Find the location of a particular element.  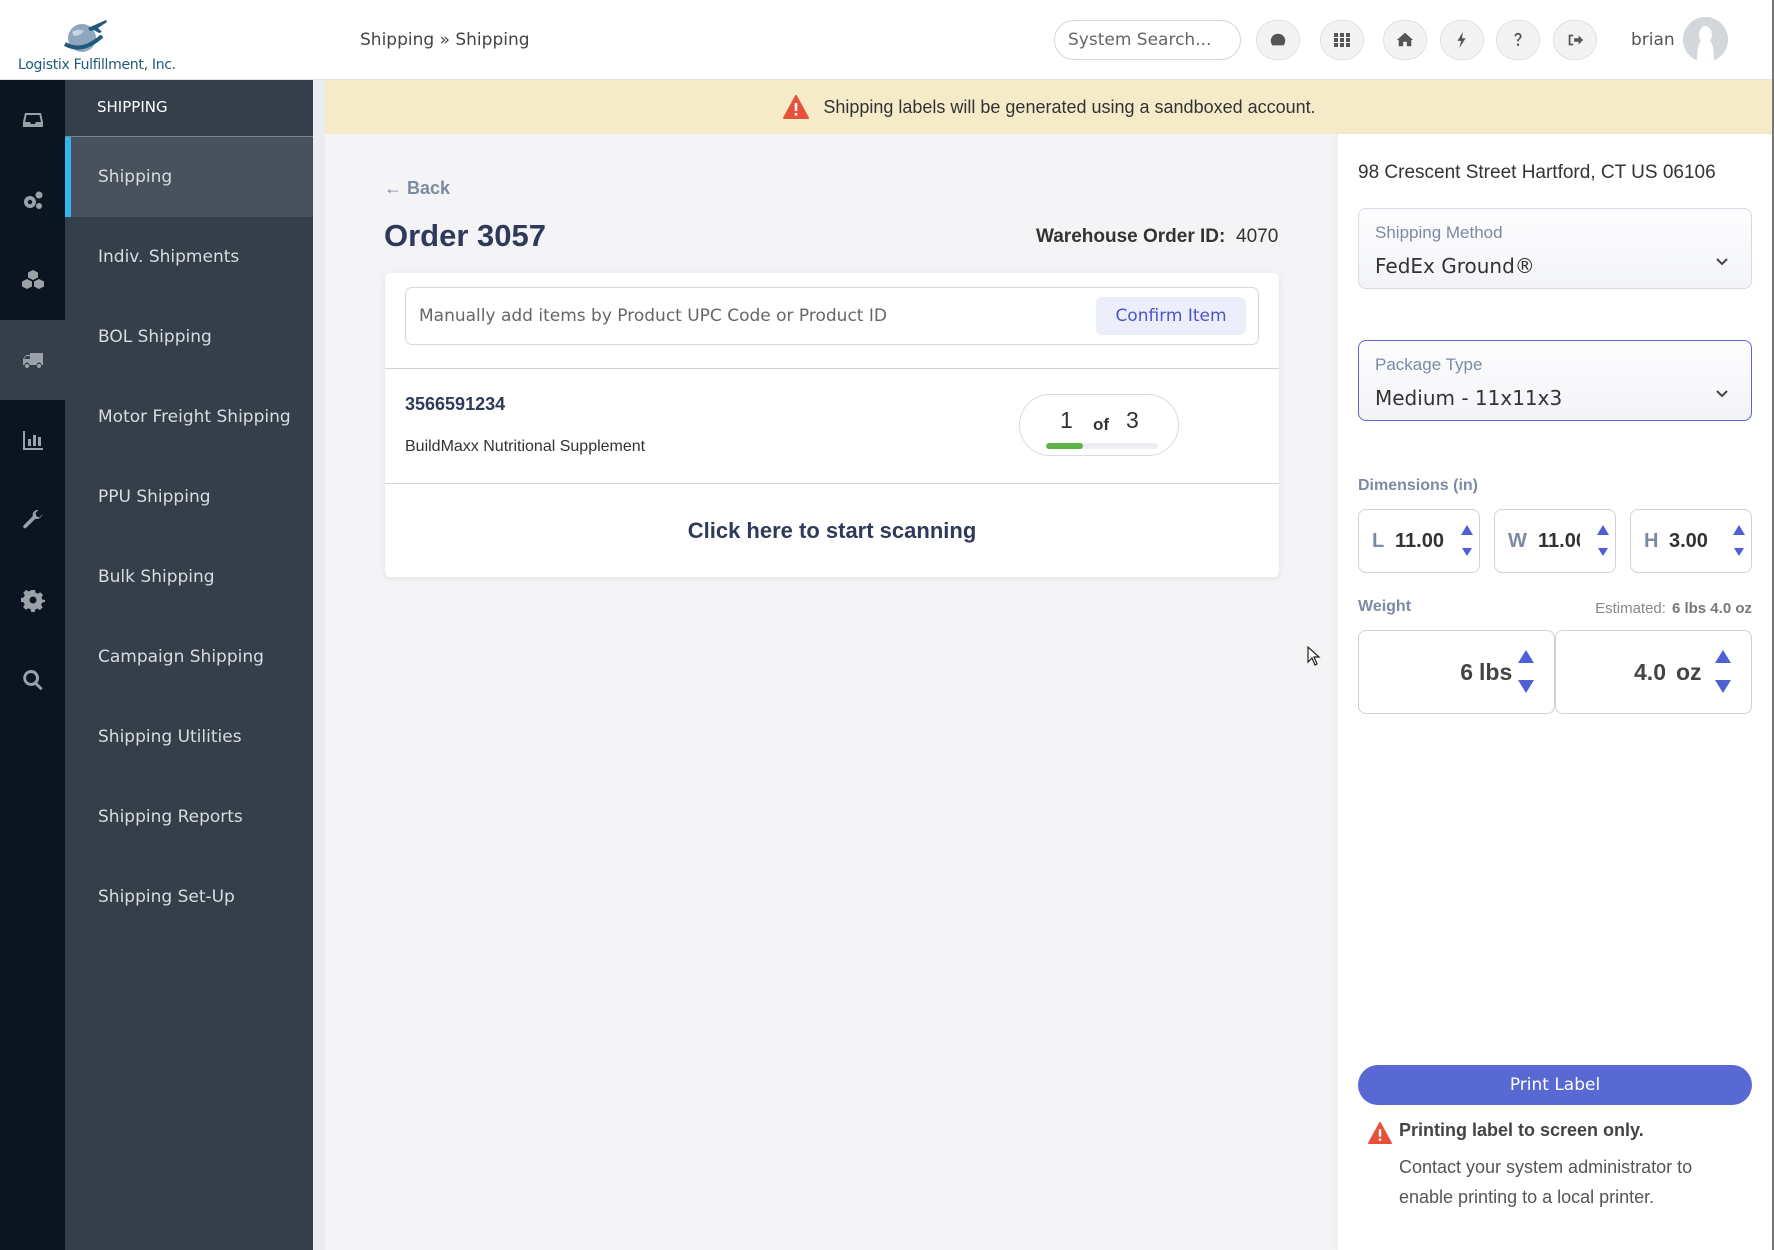

width-decrement is located at coordinates (1604, 552).